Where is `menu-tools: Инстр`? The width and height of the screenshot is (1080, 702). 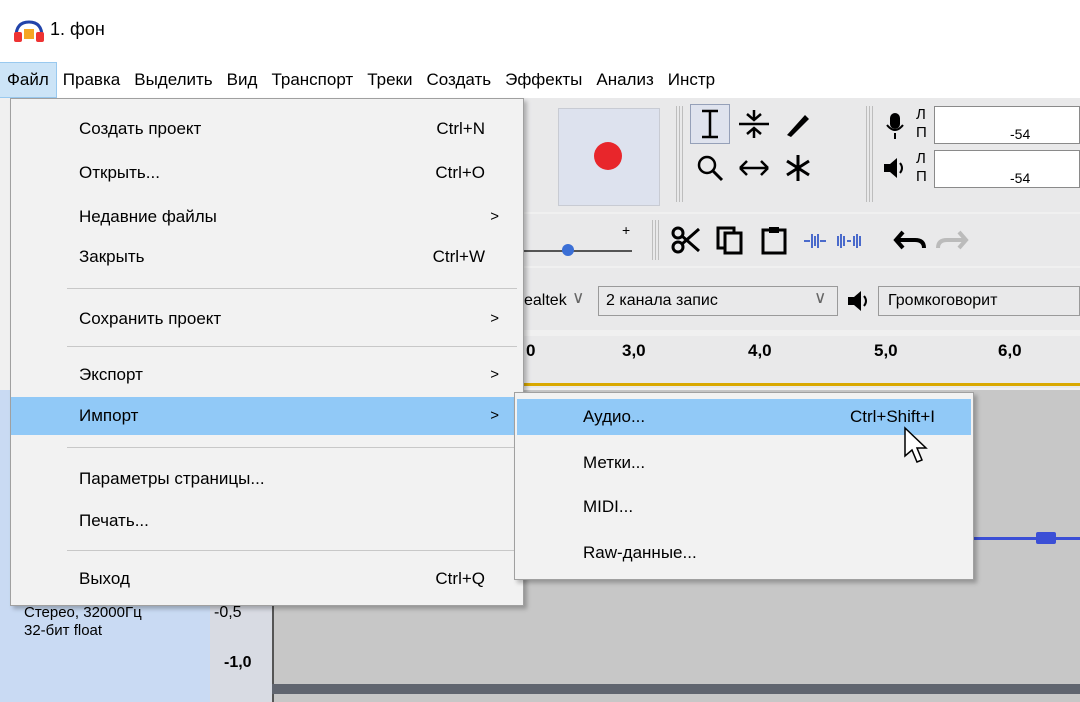
menu-tools: Инстр is located at coordinates (691, 80).